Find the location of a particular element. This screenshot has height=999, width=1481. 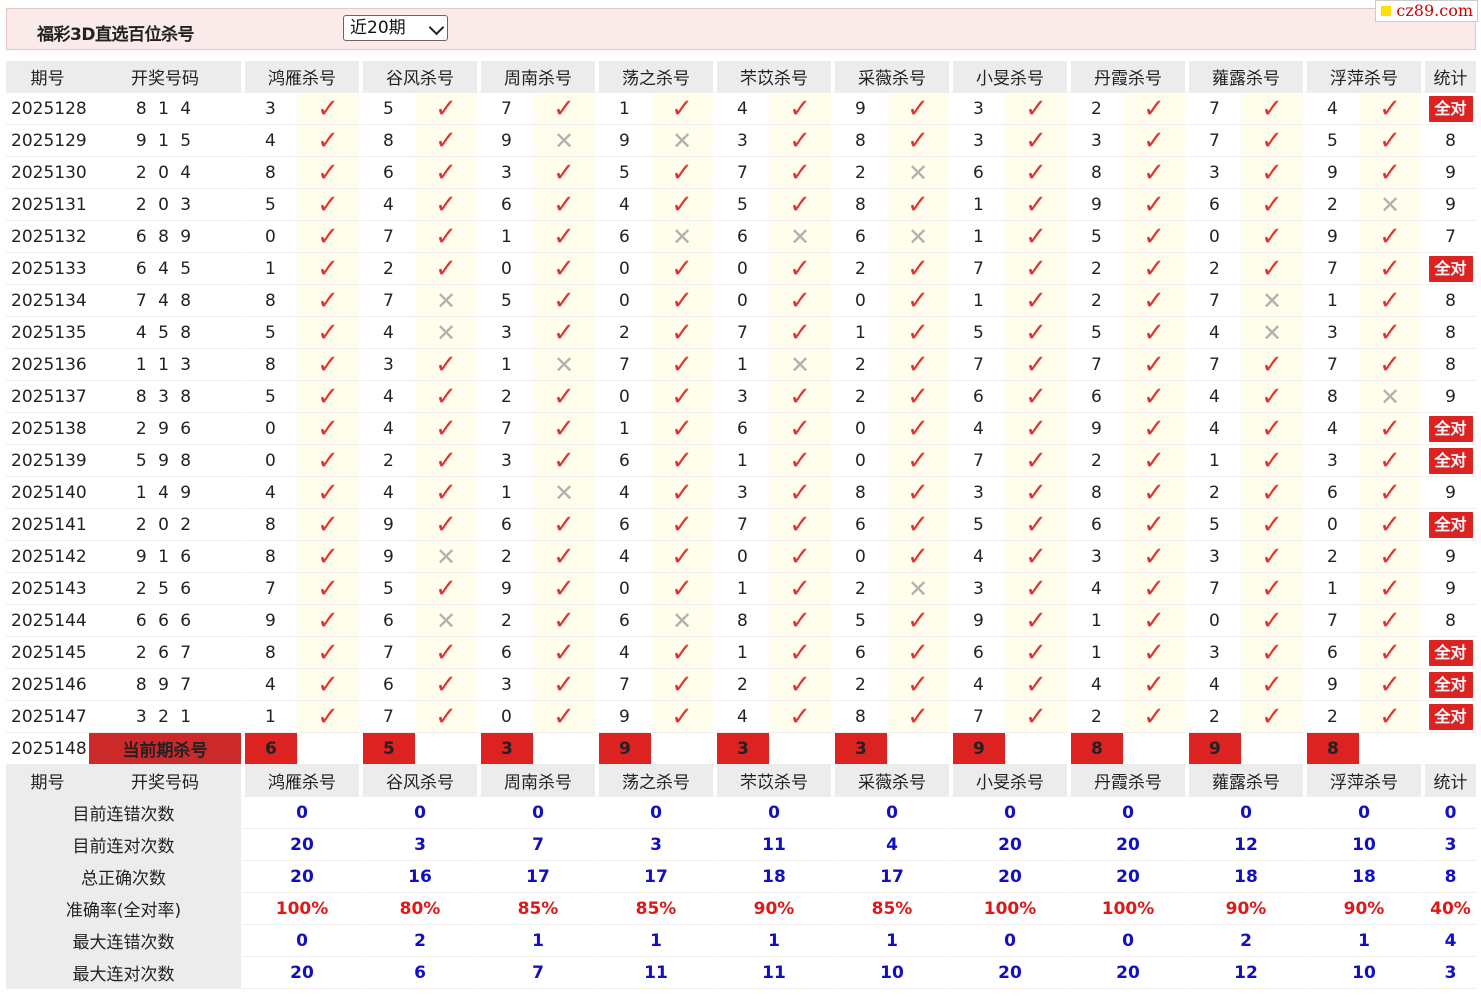

period-select-value: 近20期 is located at coordinates (378, 28).